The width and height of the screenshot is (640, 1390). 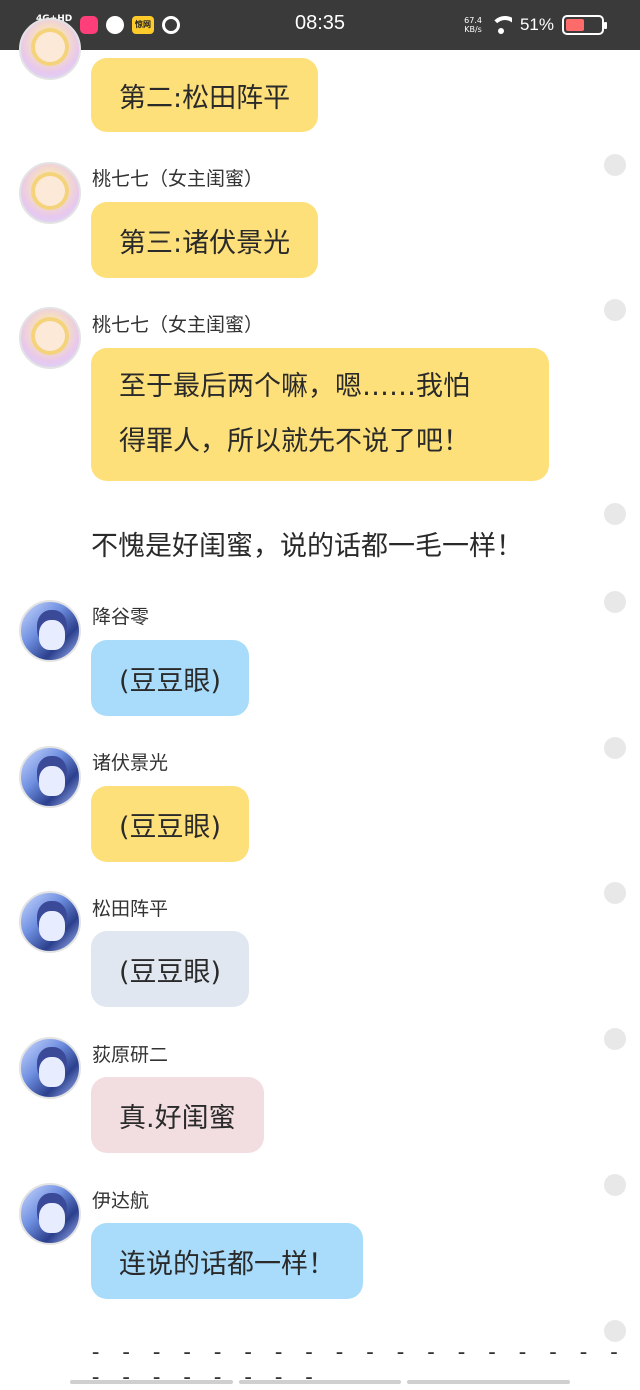 I want to click on sender-name: 降谷零, so click(x=121, y=617).